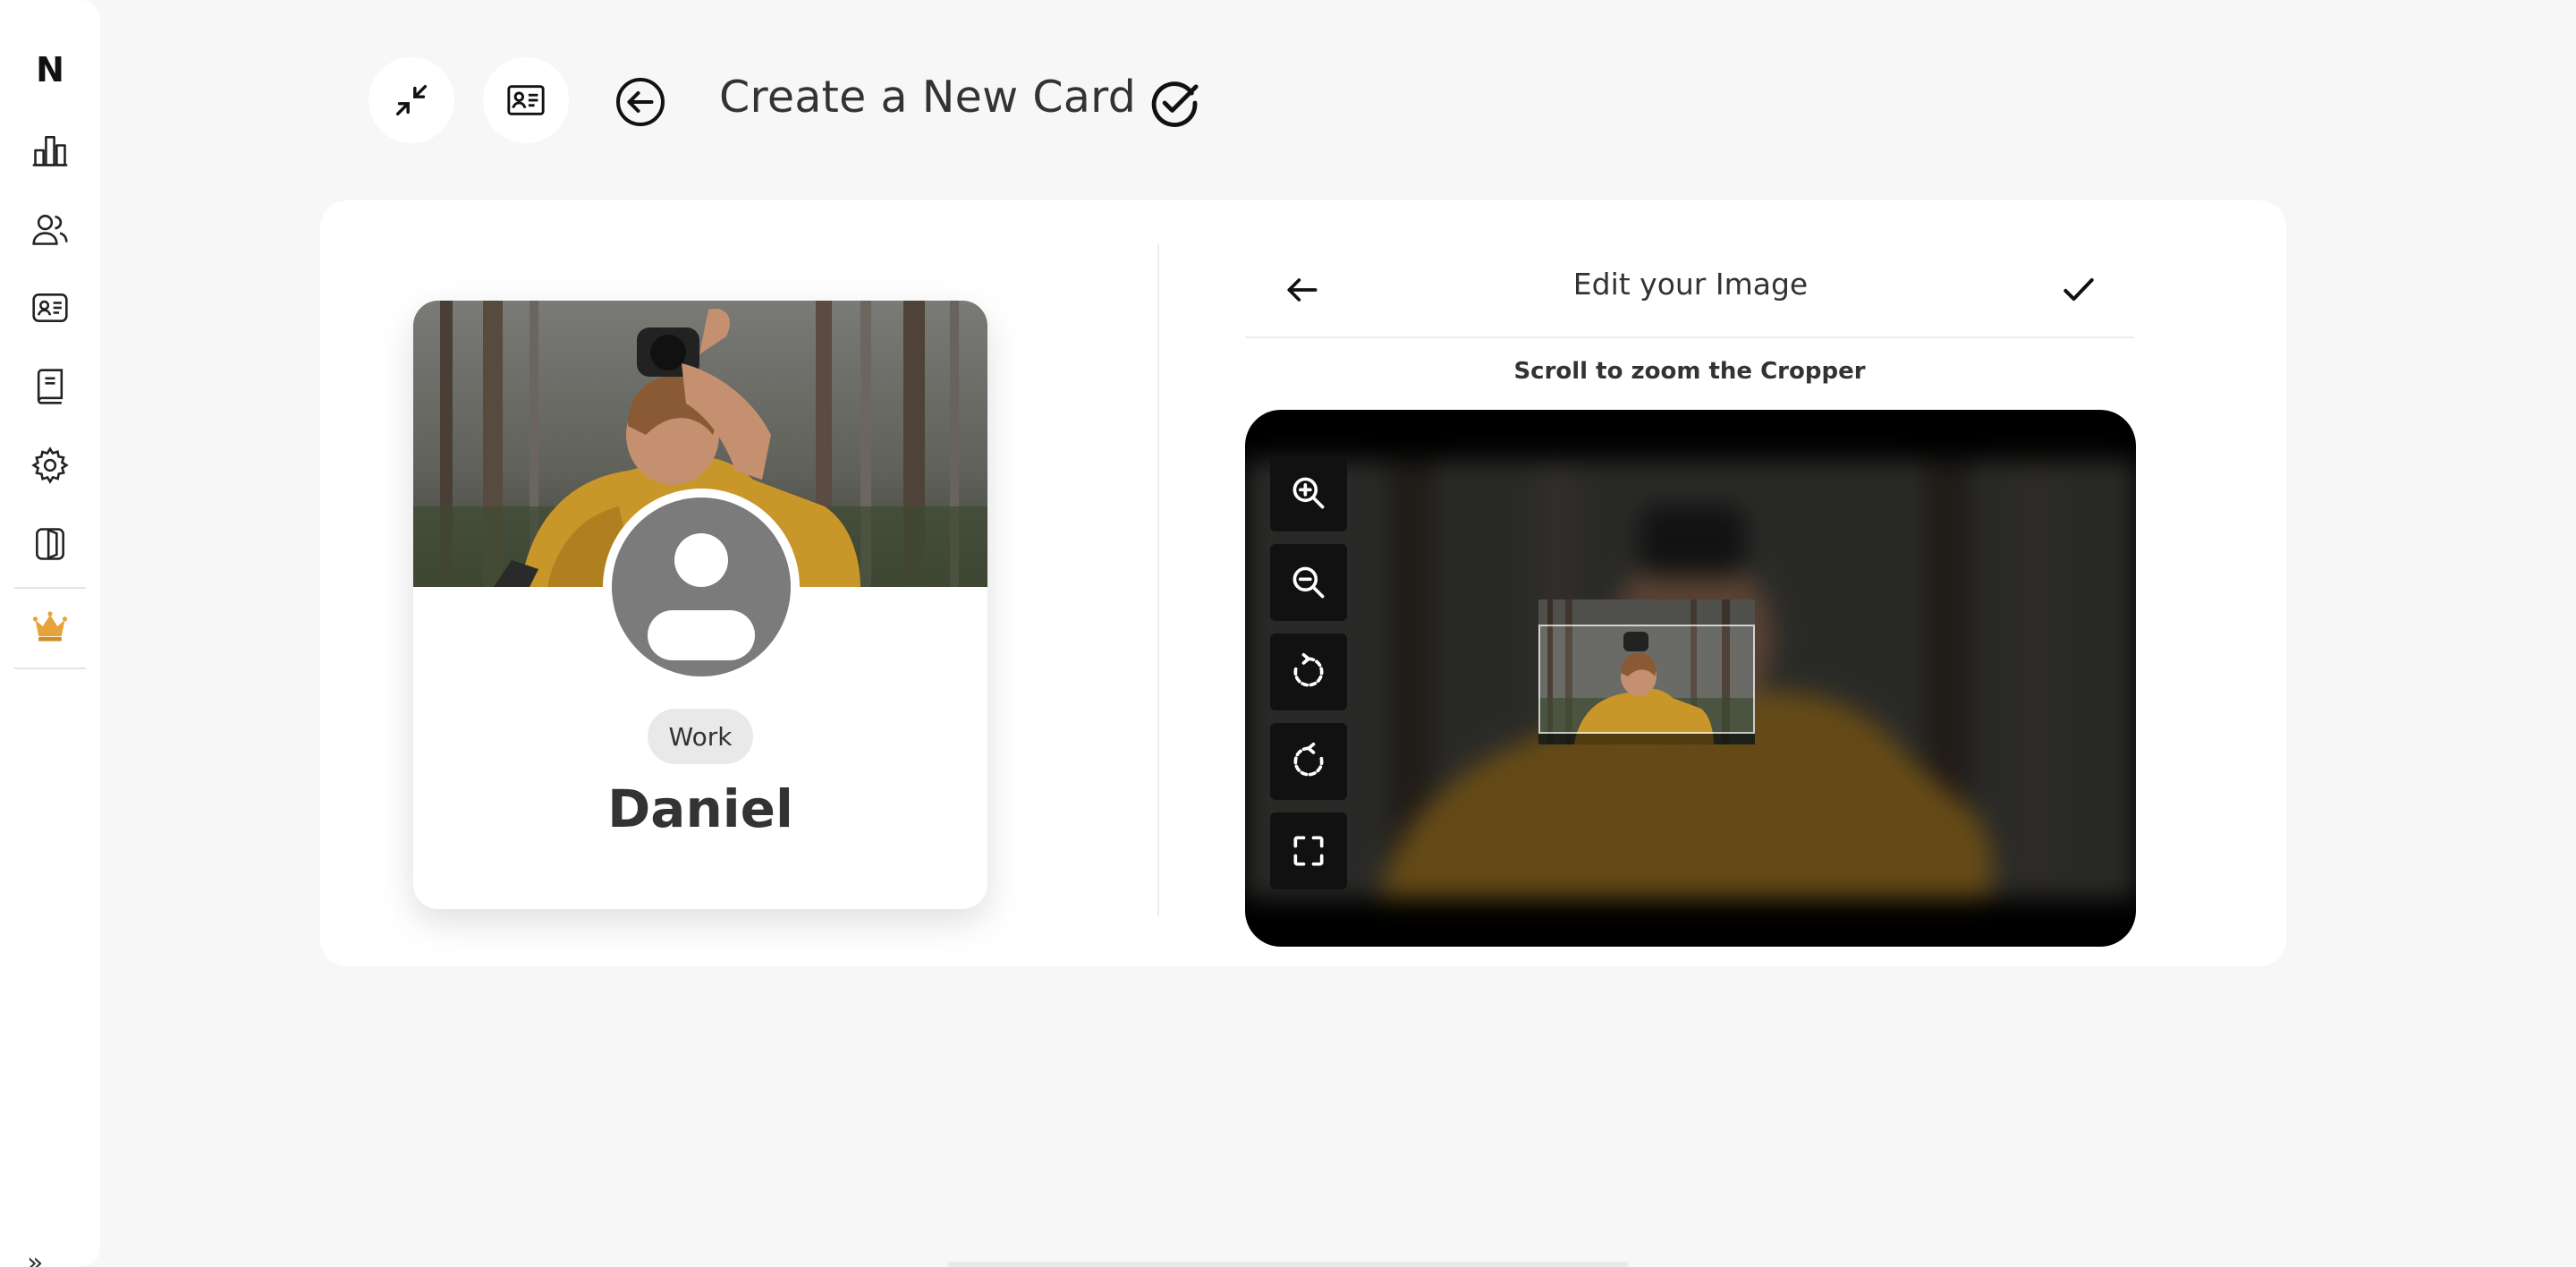  I want to click on zoom-in-icon, so click(1308, 493).